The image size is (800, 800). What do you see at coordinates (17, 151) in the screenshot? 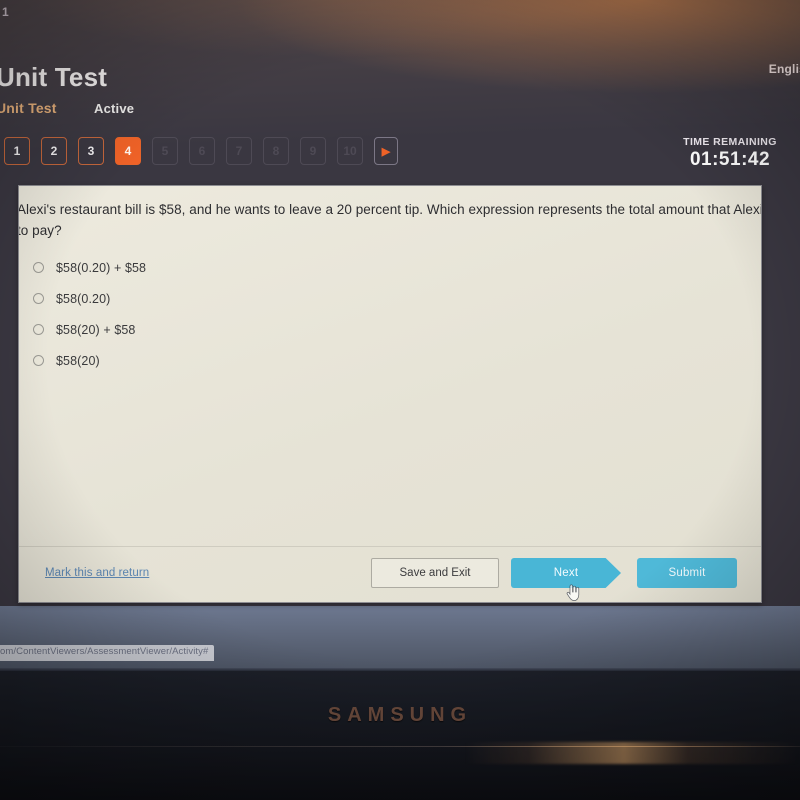
I see `question-tab-1: 1` at bounding box center [17, 151].